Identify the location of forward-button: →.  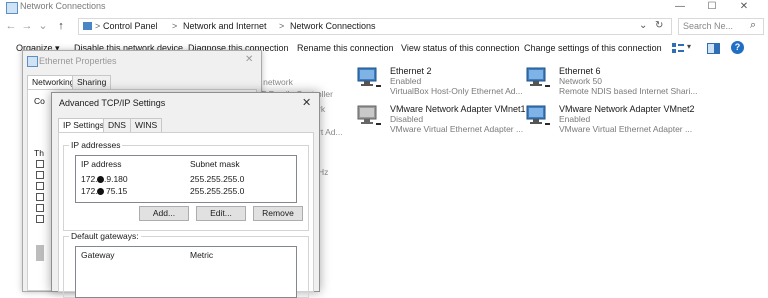
(27, 26).